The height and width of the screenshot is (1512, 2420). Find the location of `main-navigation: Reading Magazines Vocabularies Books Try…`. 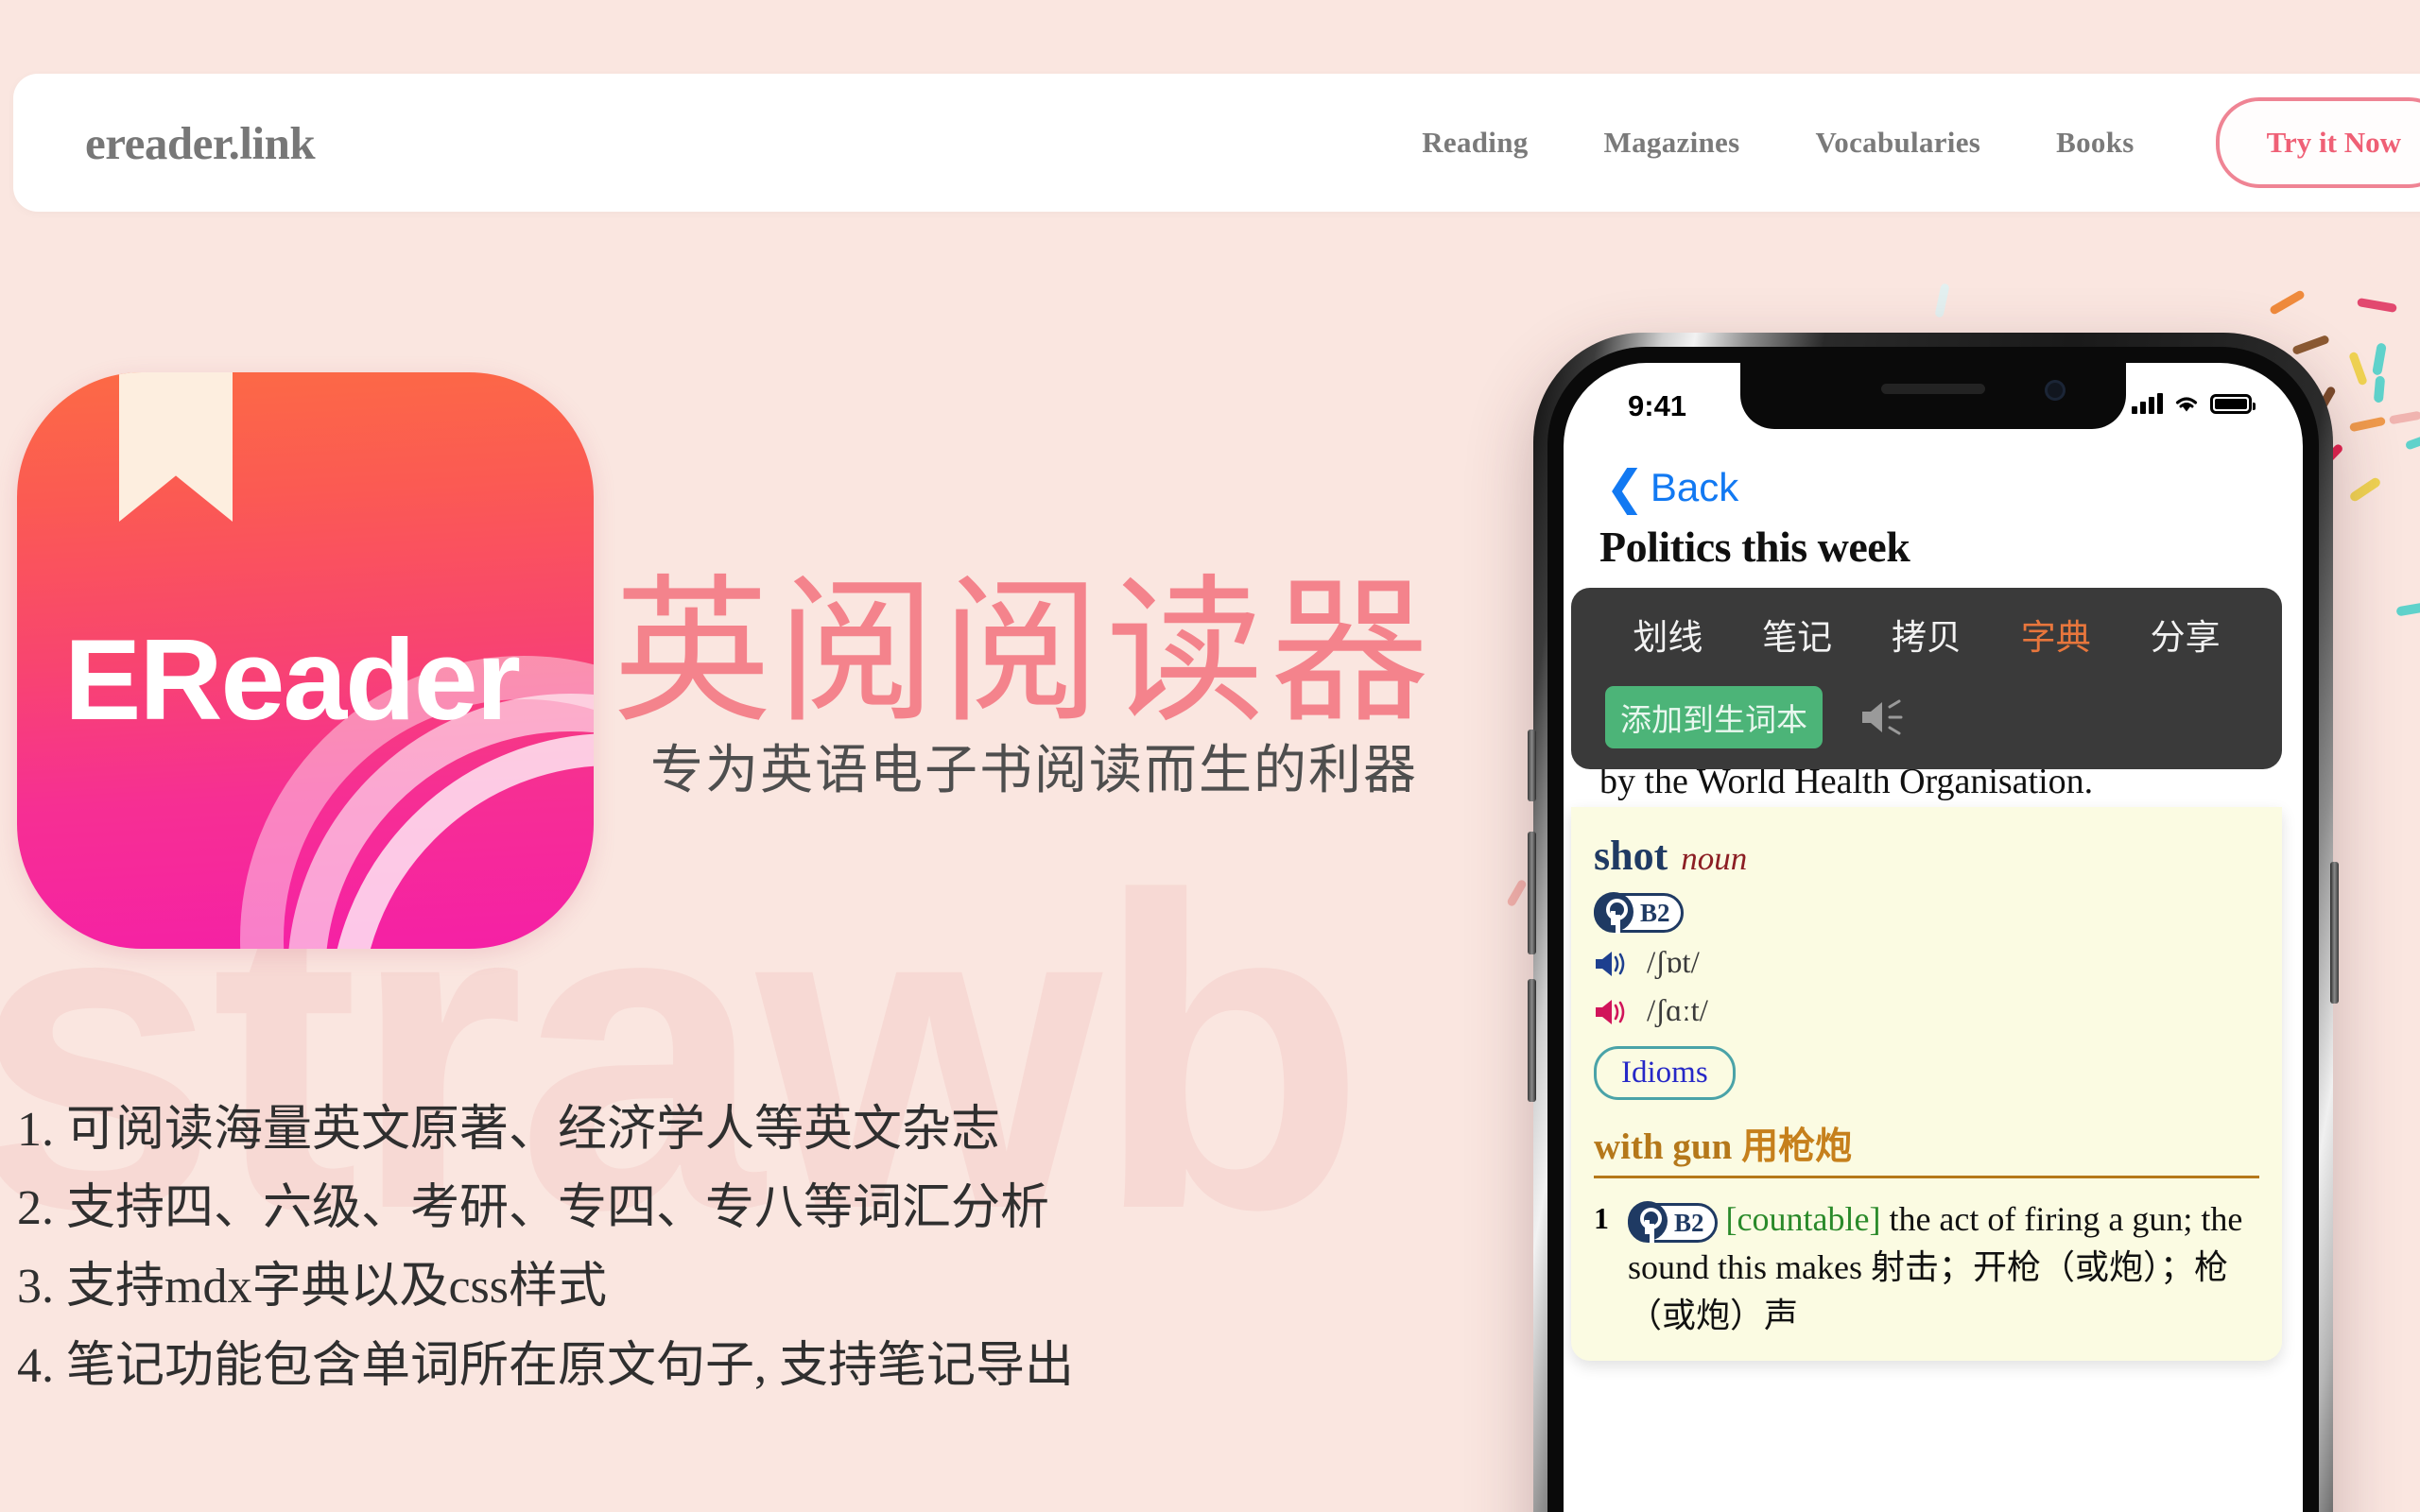

main-navigation: Reading Magazines Vocabularies Books Try… is located at coordinates (1902, 142).